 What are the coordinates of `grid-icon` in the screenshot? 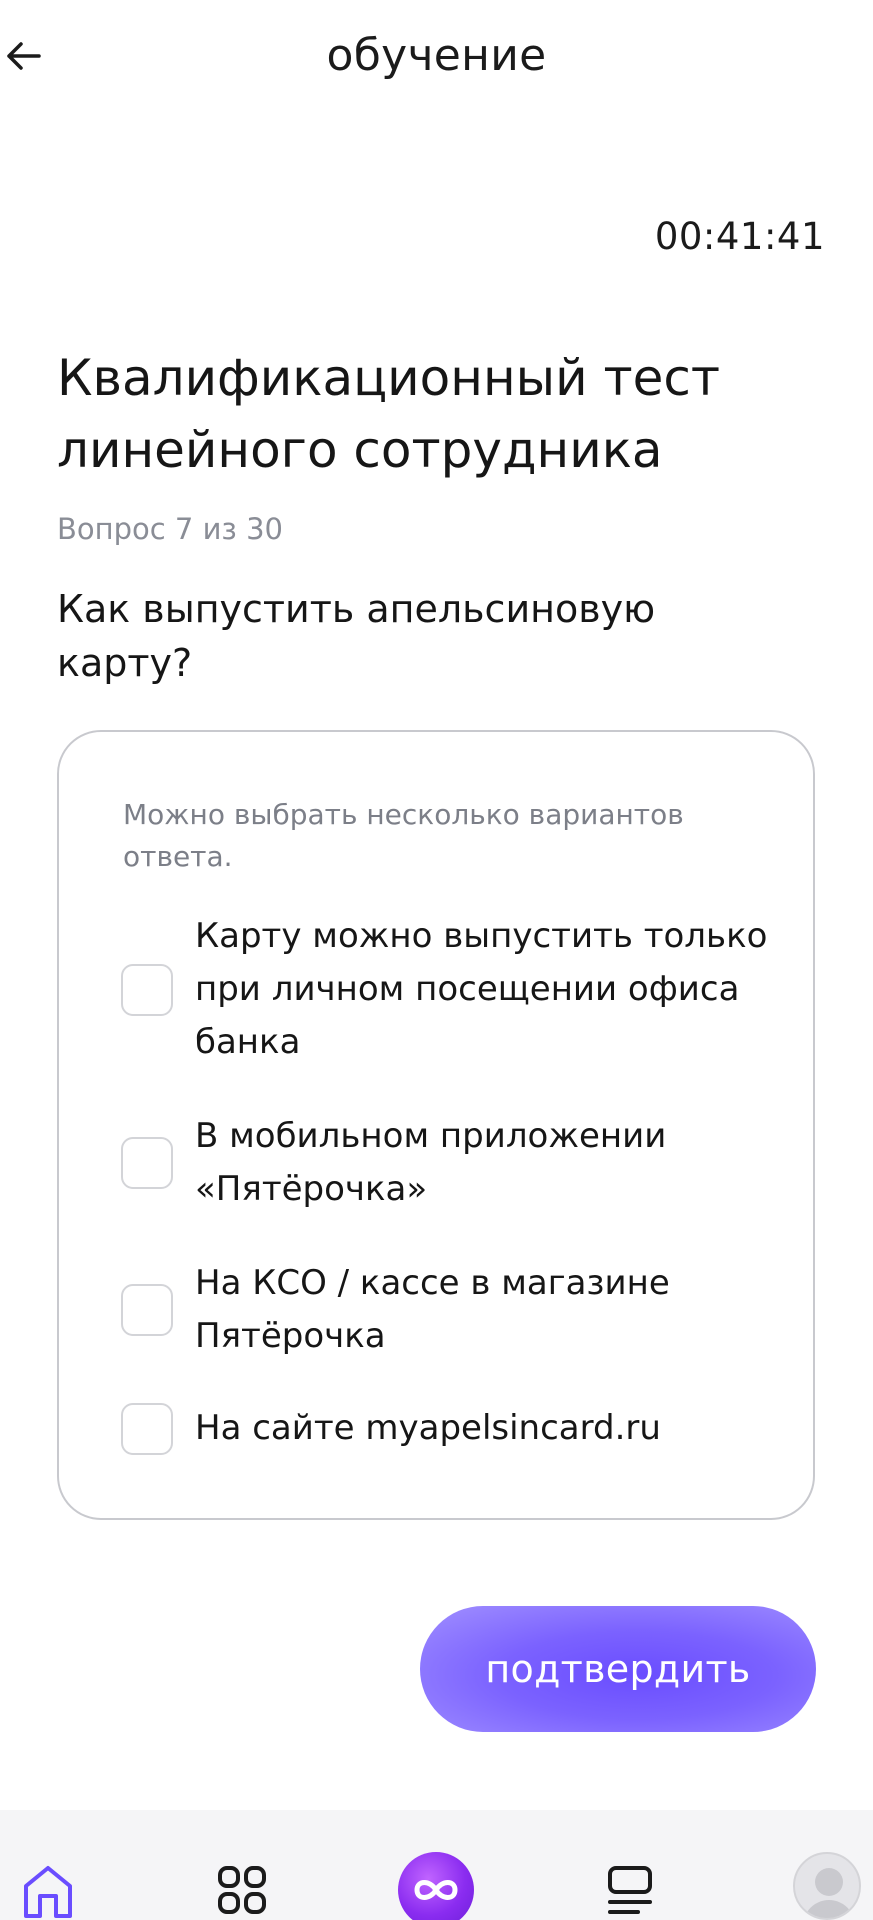 It's located at (242, 1890).